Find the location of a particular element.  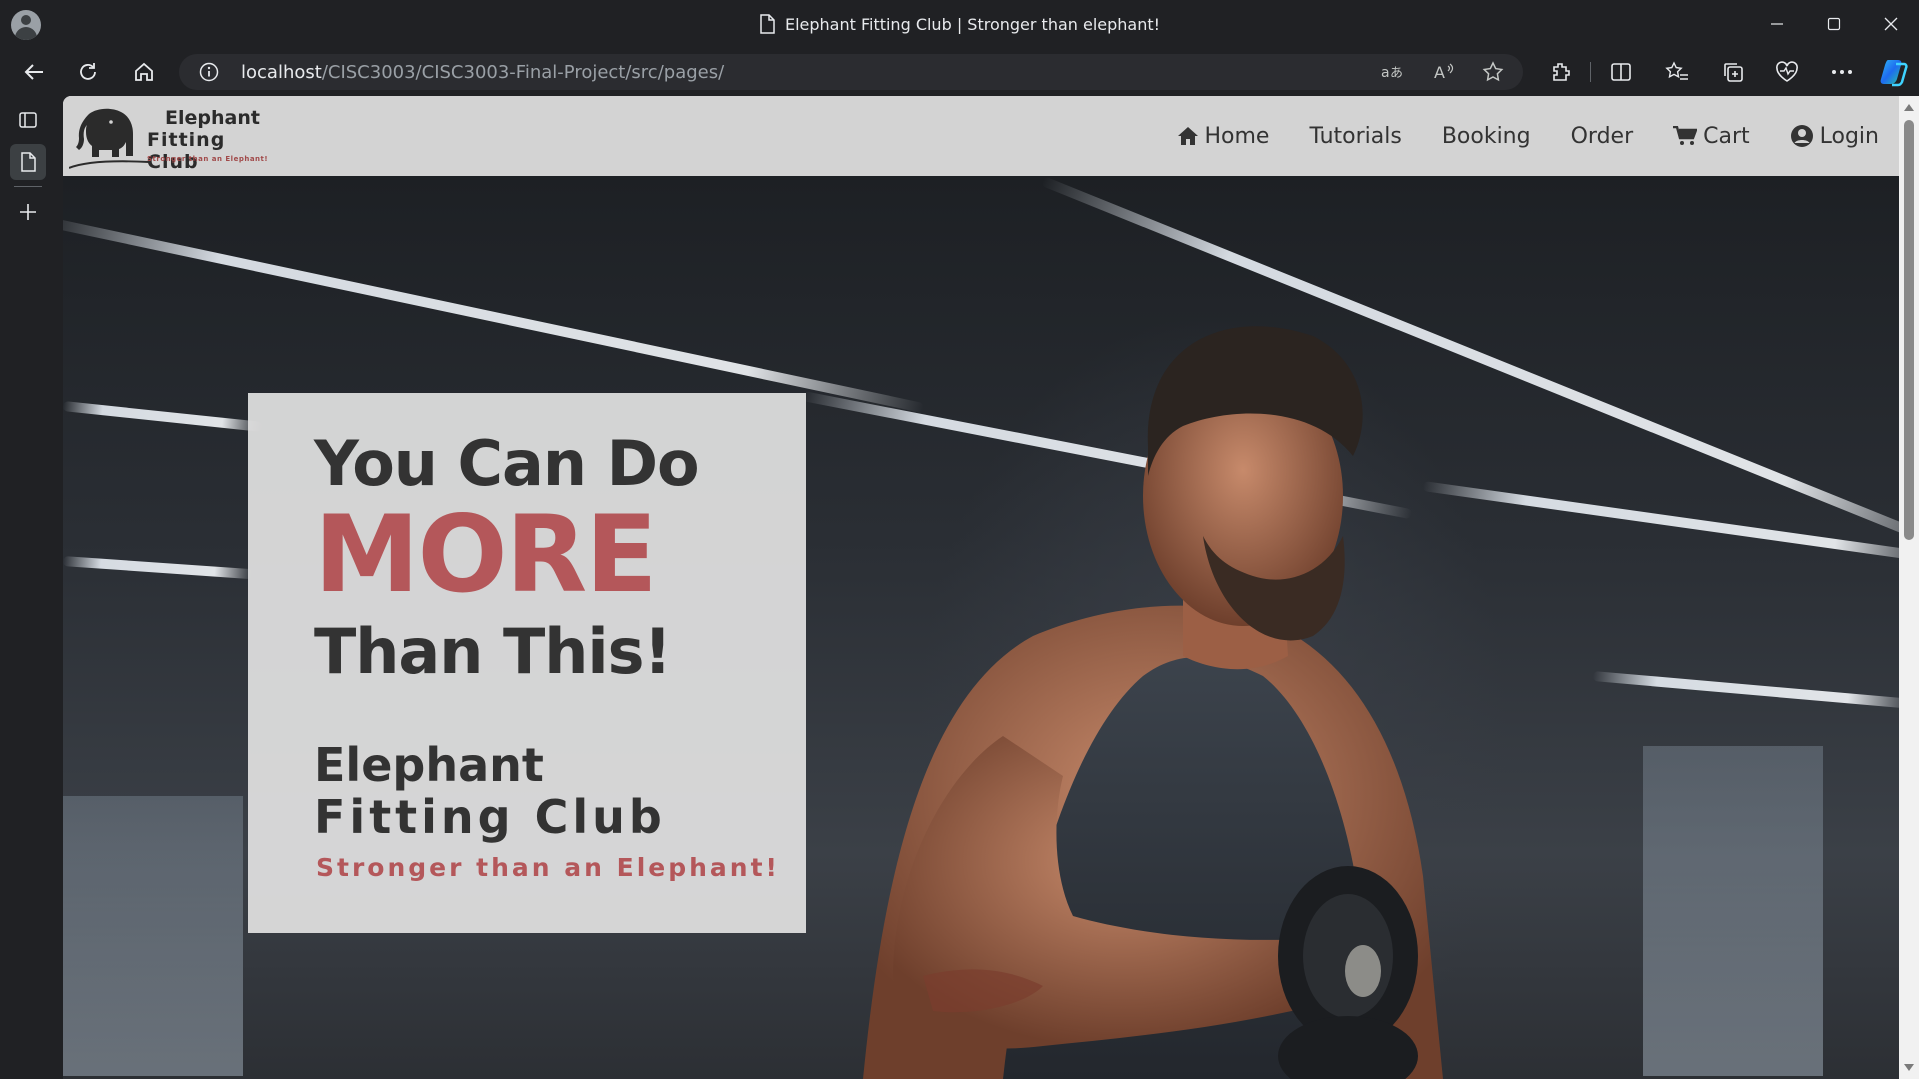

hero-brand-line2: Fitting Club is located at coordinates (490, 817).